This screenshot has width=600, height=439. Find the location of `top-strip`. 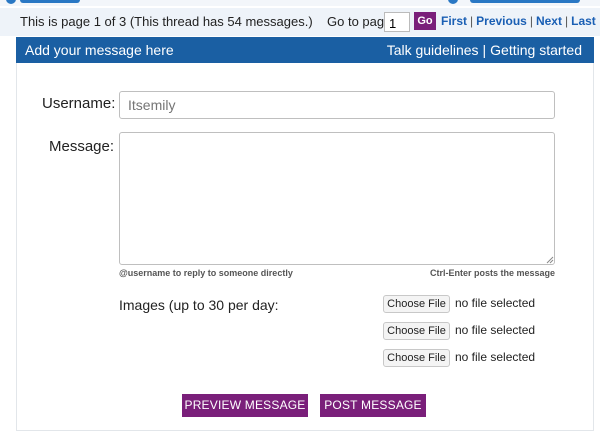

top-strip is located at coordinates (300, 3).